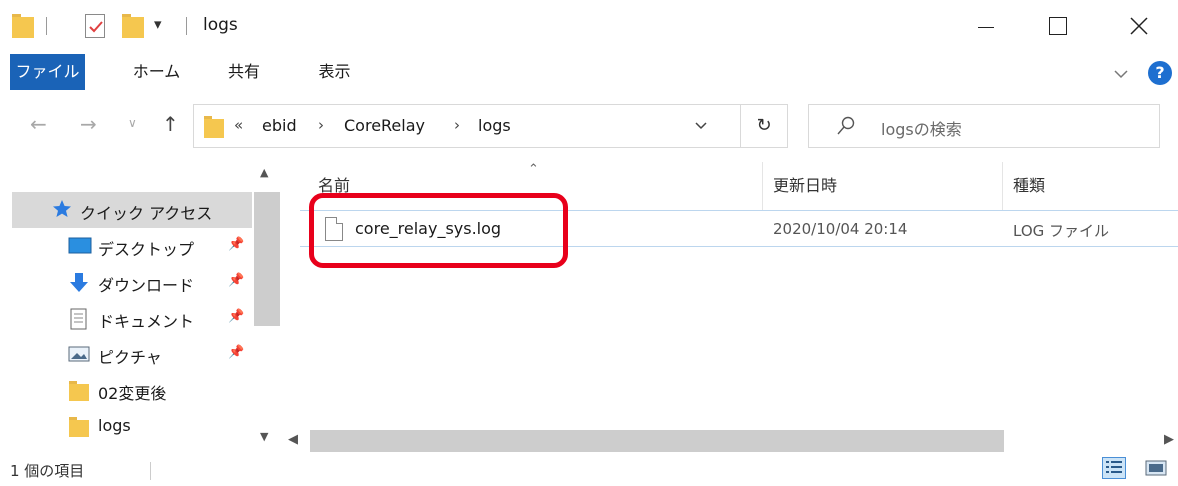 This screenshot has width=1178, height=486. I want to click on sidebar-item-downloads: ダウンロード 📌, so click(132, 282).